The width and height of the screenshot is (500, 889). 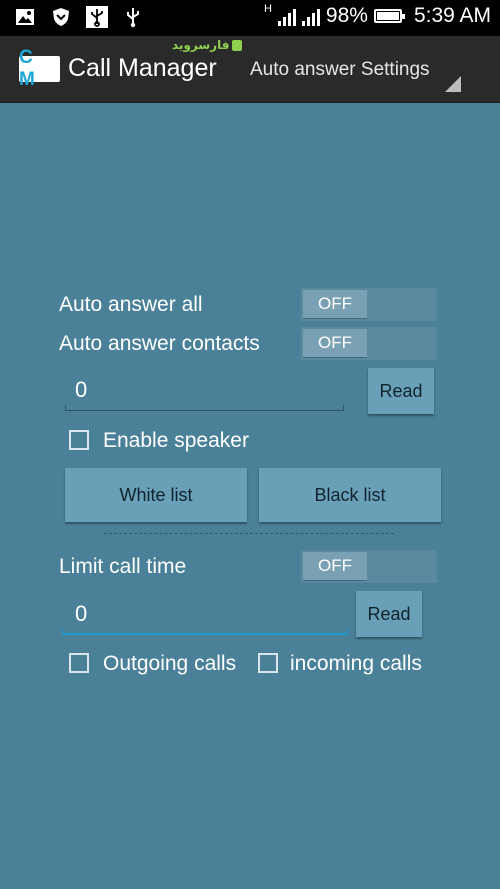 What do you see at coordinates (250, 18) in the screenshot?
I see `status-bar: H 98% 5:39 AM` at bounding box center [250, 18].